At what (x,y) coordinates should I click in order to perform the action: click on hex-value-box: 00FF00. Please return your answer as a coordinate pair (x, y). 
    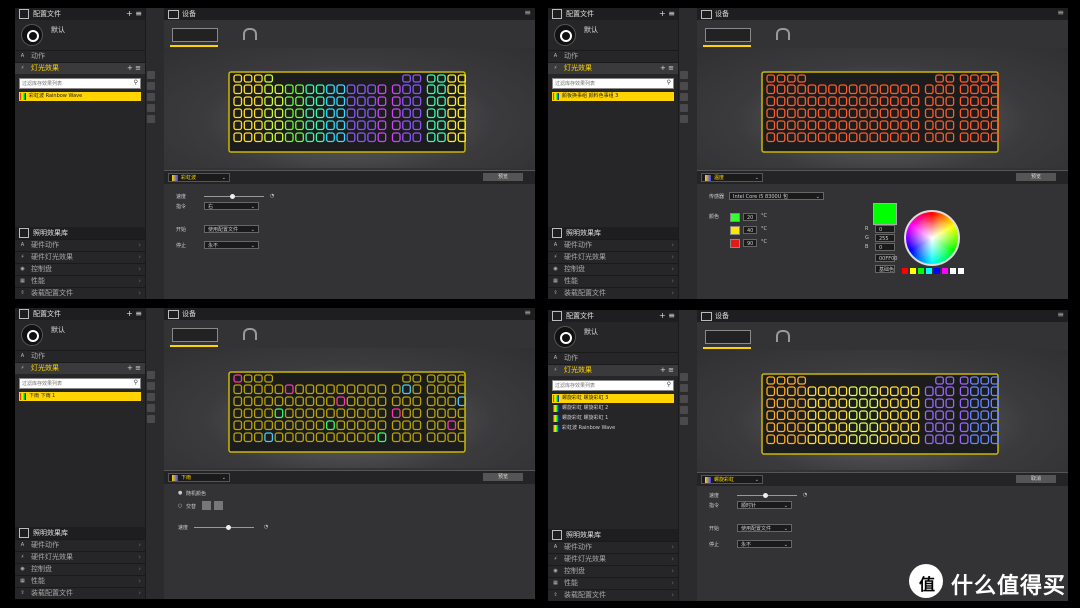
    Looking at the image, I should click on (886, 258).